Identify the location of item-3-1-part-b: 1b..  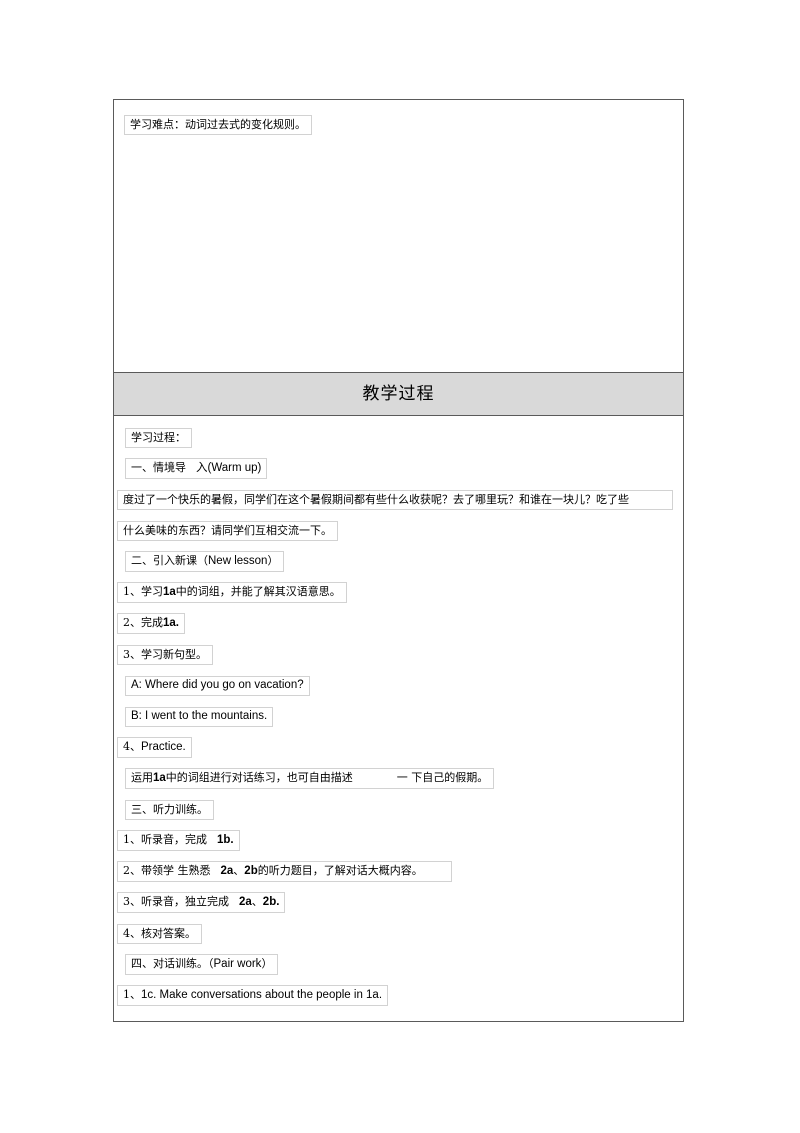
(225, 840).